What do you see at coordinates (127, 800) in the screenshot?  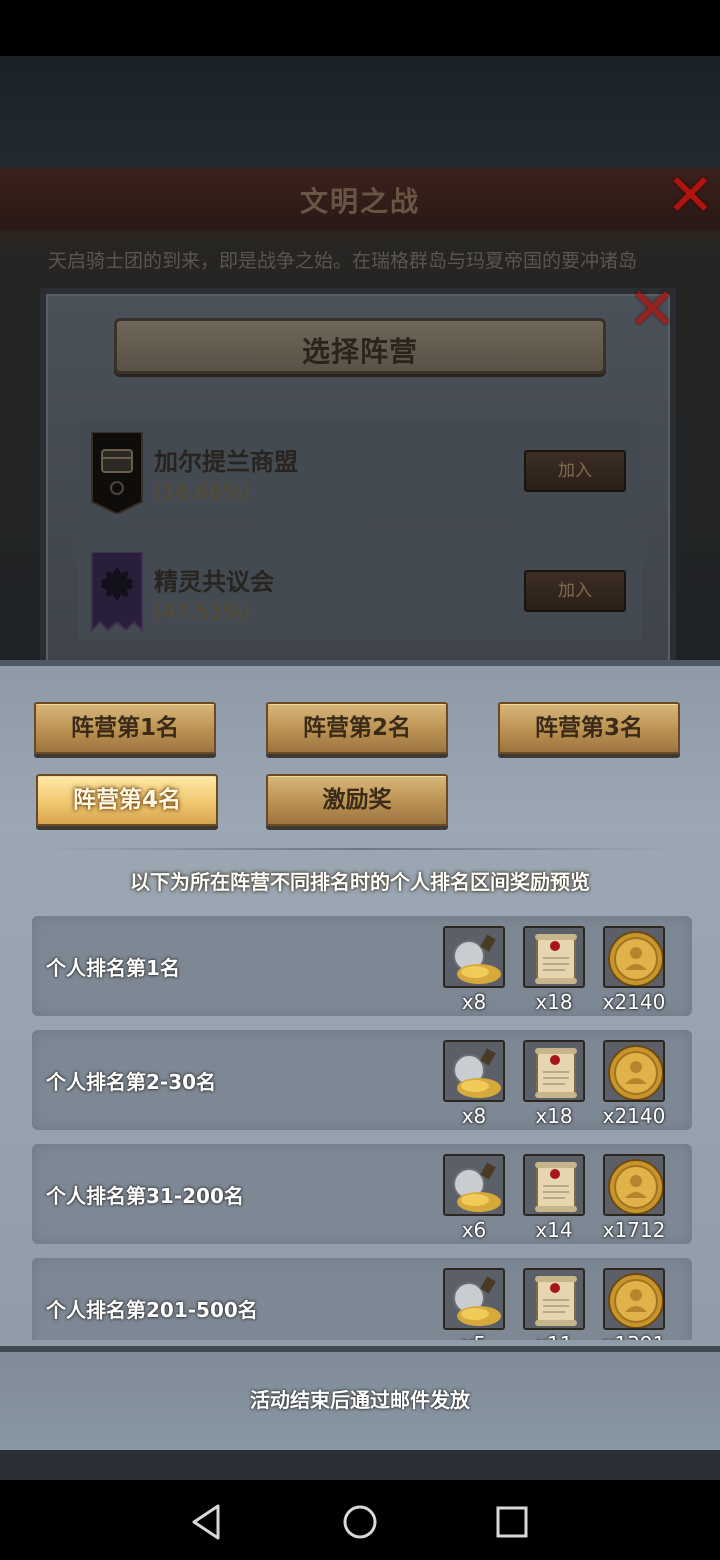 I see `tab-faction-rank-4: 阵营第4名` at bounding box center [127, 800].